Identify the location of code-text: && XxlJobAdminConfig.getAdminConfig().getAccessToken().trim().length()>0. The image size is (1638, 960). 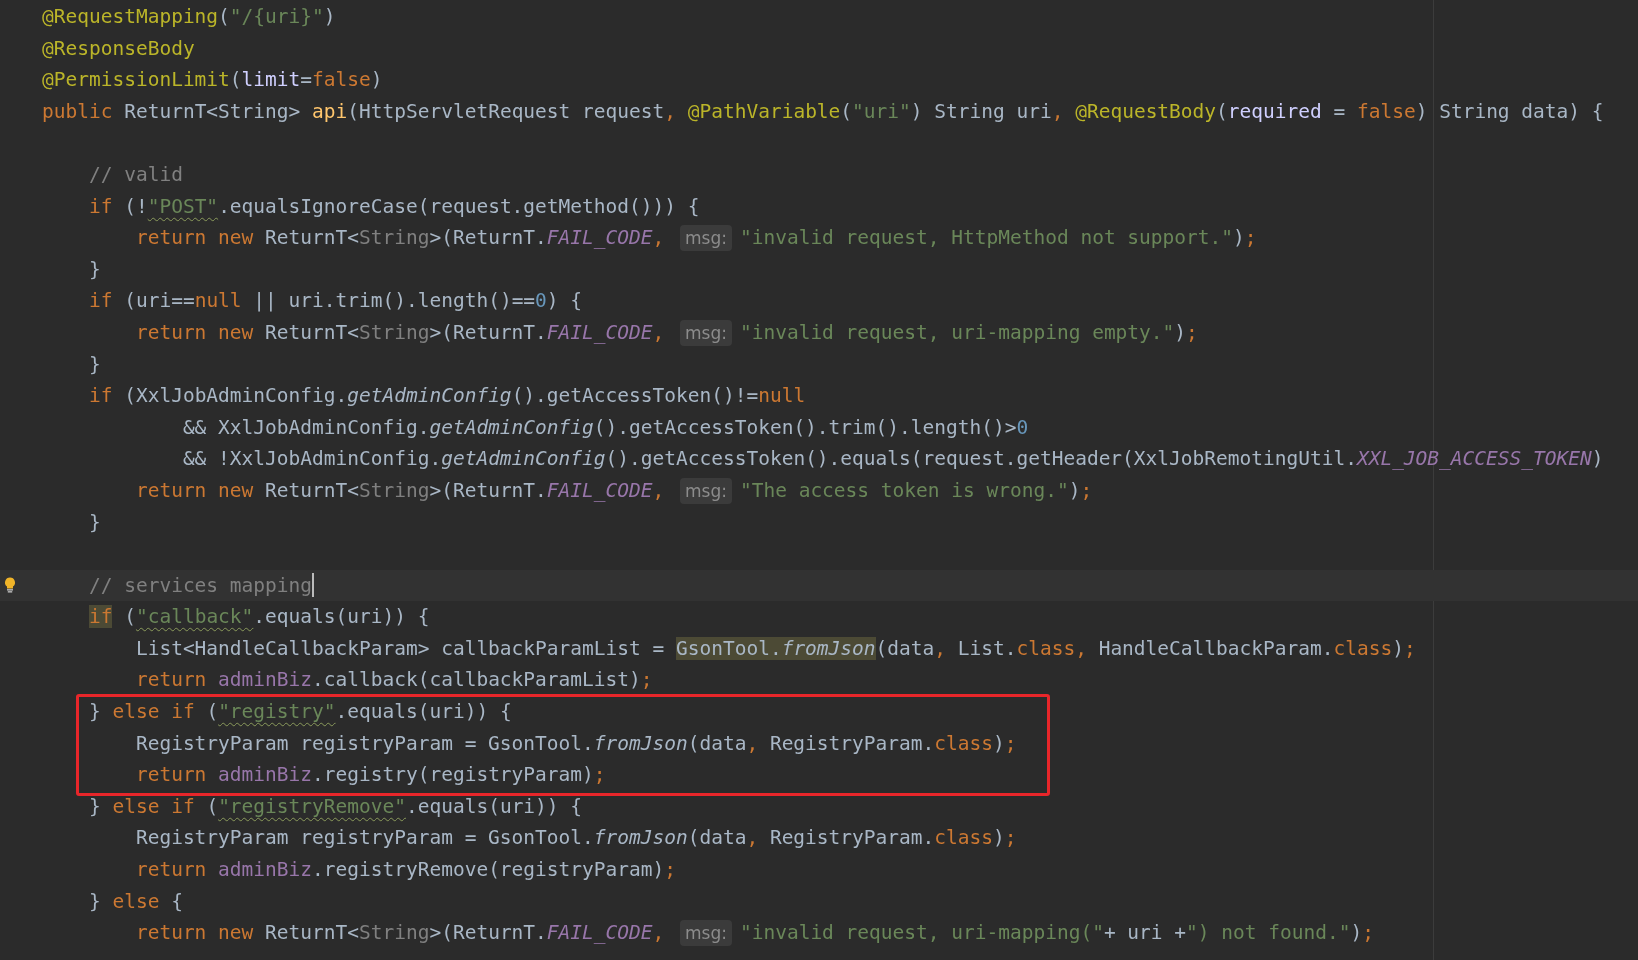
(605, 427).